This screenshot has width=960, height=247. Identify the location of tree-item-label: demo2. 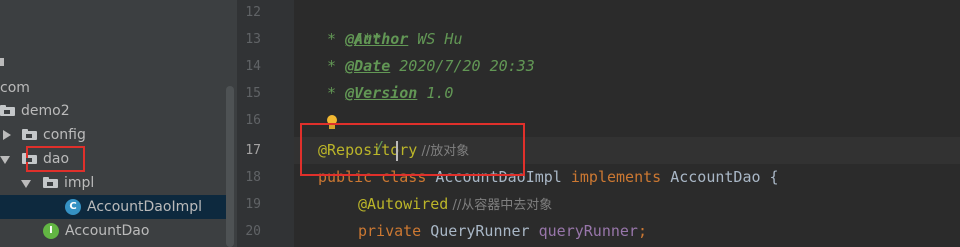
(45, 111).